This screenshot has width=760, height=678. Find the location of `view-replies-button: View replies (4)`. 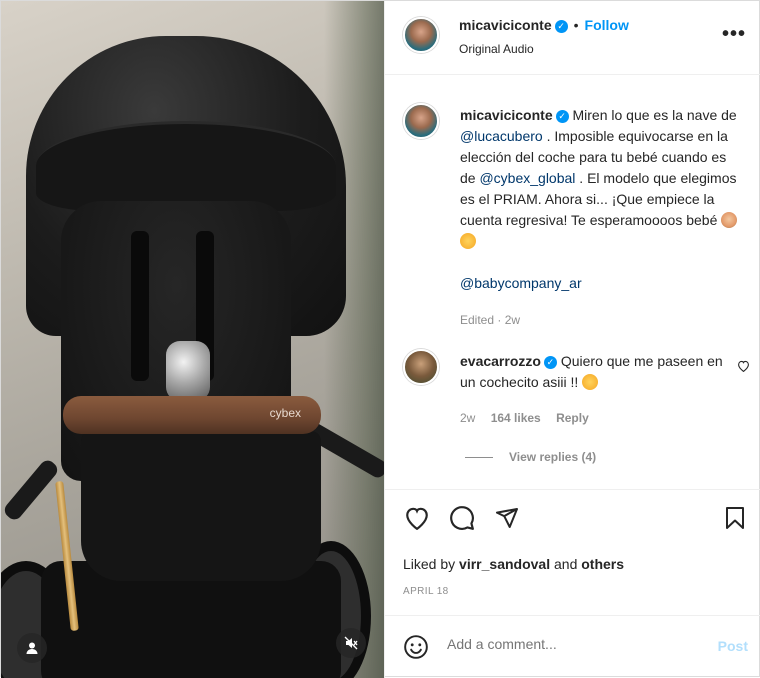

view-replies-button: View replies (4) is located at coordinates (530, 457).